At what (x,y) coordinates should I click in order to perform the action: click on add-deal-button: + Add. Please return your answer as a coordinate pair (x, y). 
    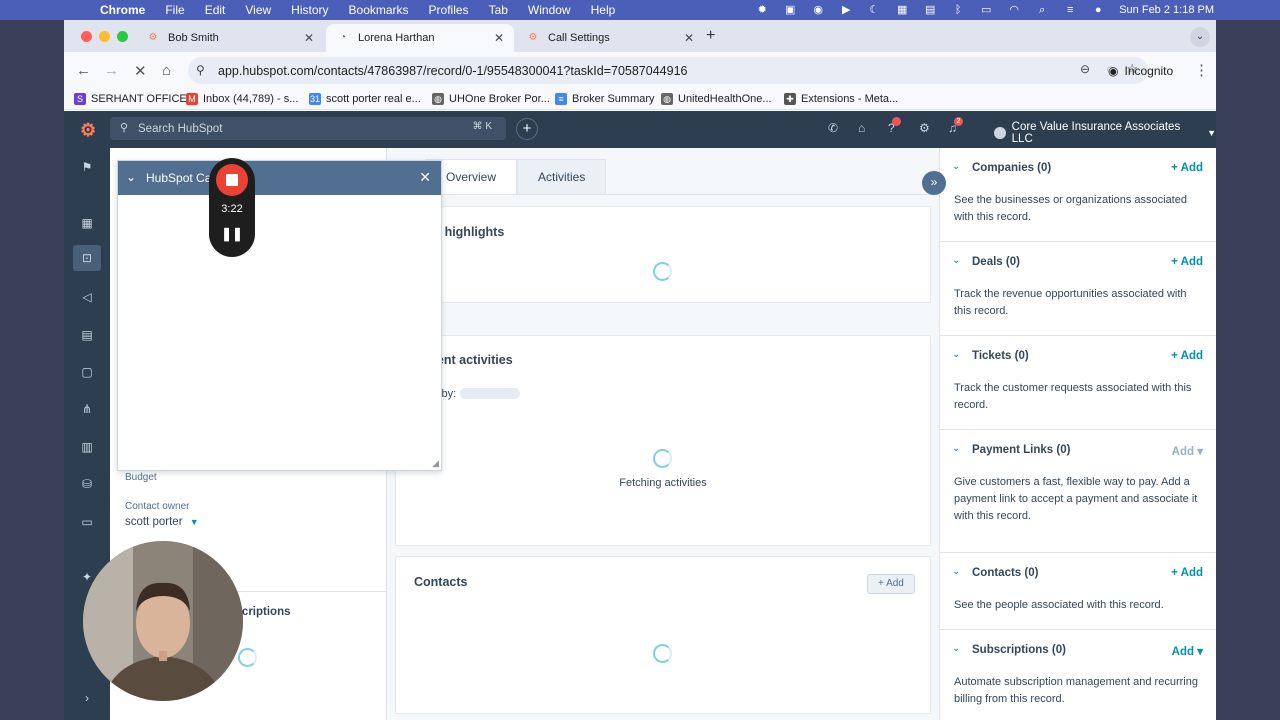
    Looking at the image, I should click on (1187, 262).